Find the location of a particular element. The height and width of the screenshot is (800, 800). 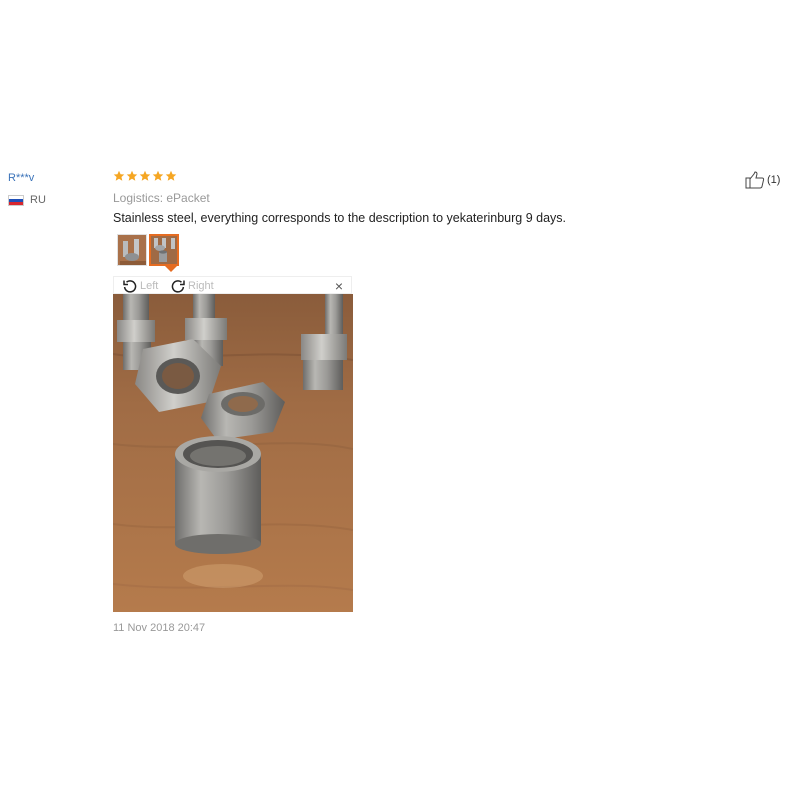

country-code: RU is located at coordinates (38, 200).